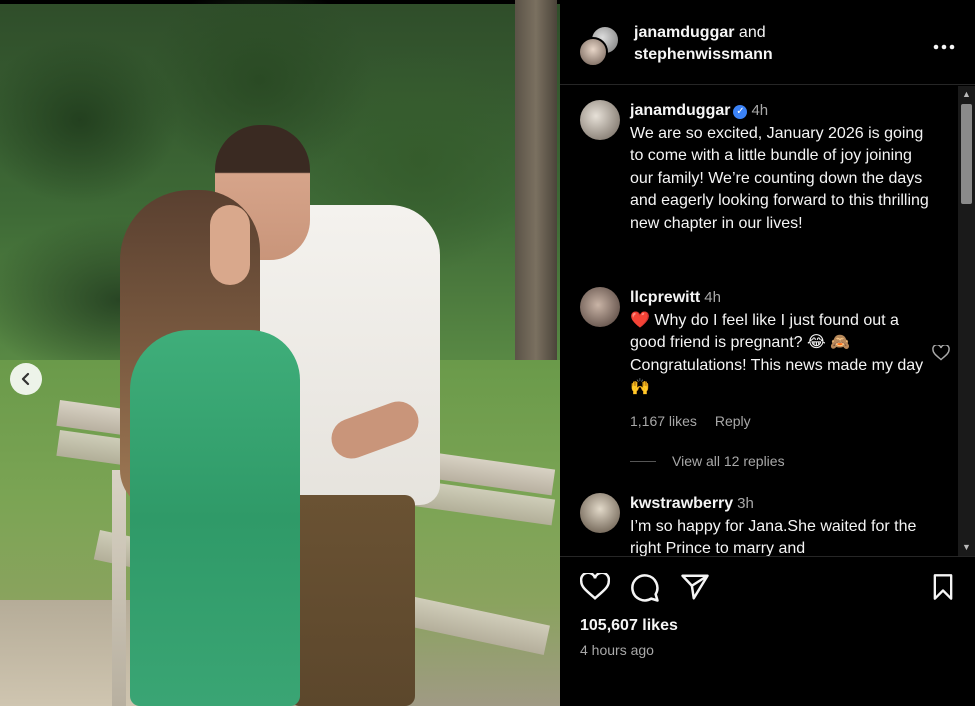  I want to click on chevron-left-icon, so click(26, 379).